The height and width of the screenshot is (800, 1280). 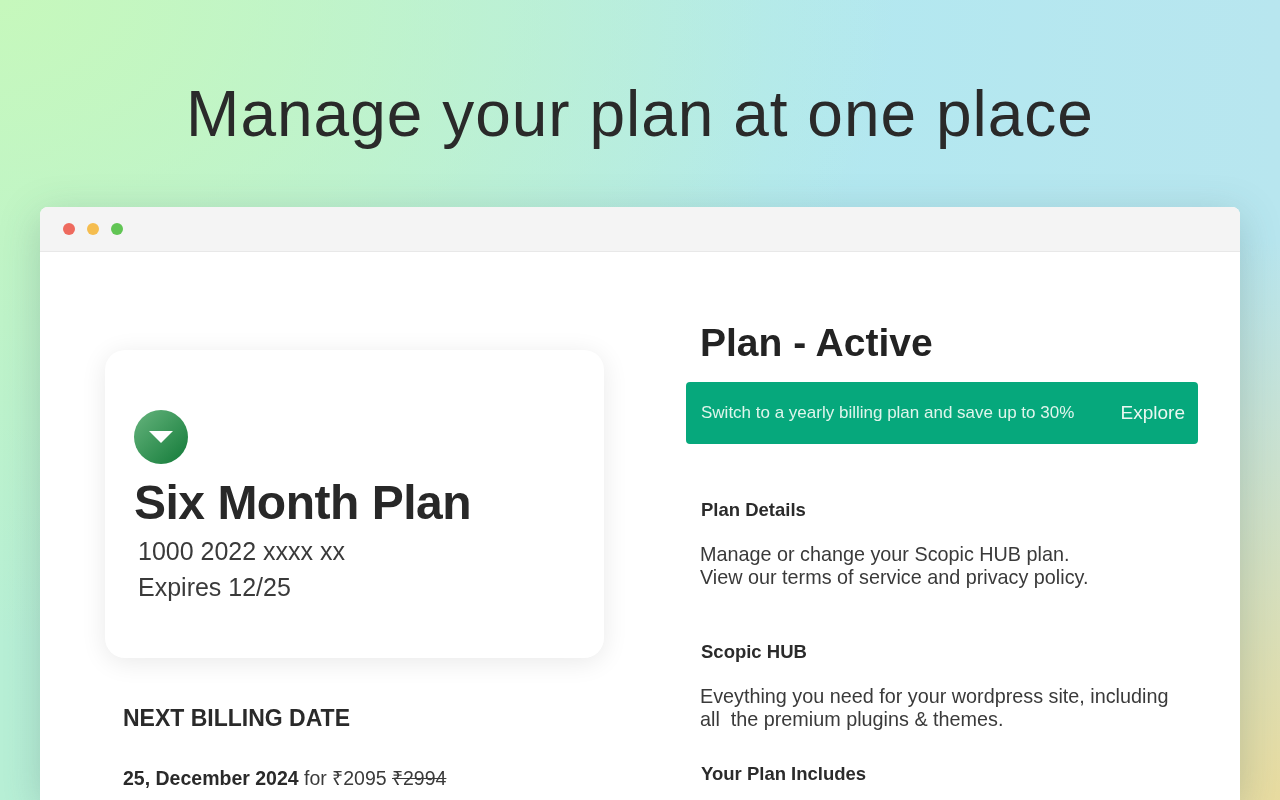 What do you see at coordinates (935, 708) in the screenshot?
I see `section-text: Eveything you need for your wordpress site, including all the premium plugins & themes.` at bounding box center [935, 708].